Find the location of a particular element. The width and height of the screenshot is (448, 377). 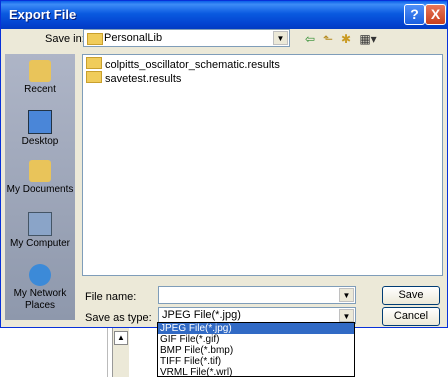

file-name: savetest.results is located at coordinates (143, 79).